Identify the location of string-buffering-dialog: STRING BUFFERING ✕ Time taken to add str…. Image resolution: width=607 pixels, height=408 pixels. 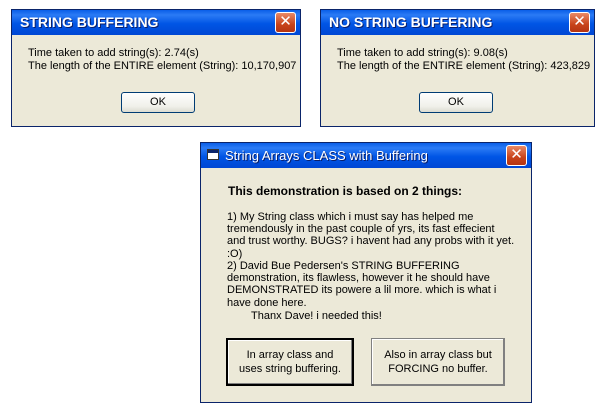
(156, 68).